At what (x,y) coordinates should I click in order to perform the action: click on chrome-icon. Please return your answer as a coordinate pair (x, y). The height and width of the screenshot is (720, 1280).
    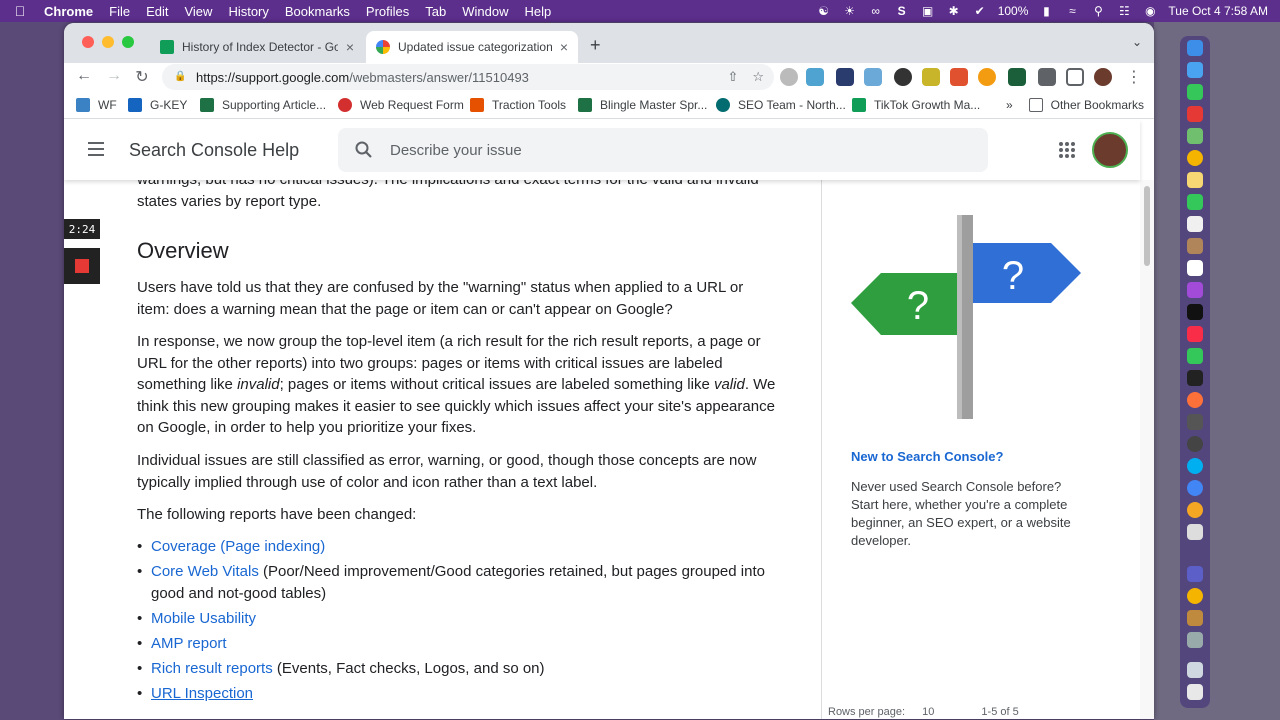
    Looking at the image, I should click on (1195, 158).